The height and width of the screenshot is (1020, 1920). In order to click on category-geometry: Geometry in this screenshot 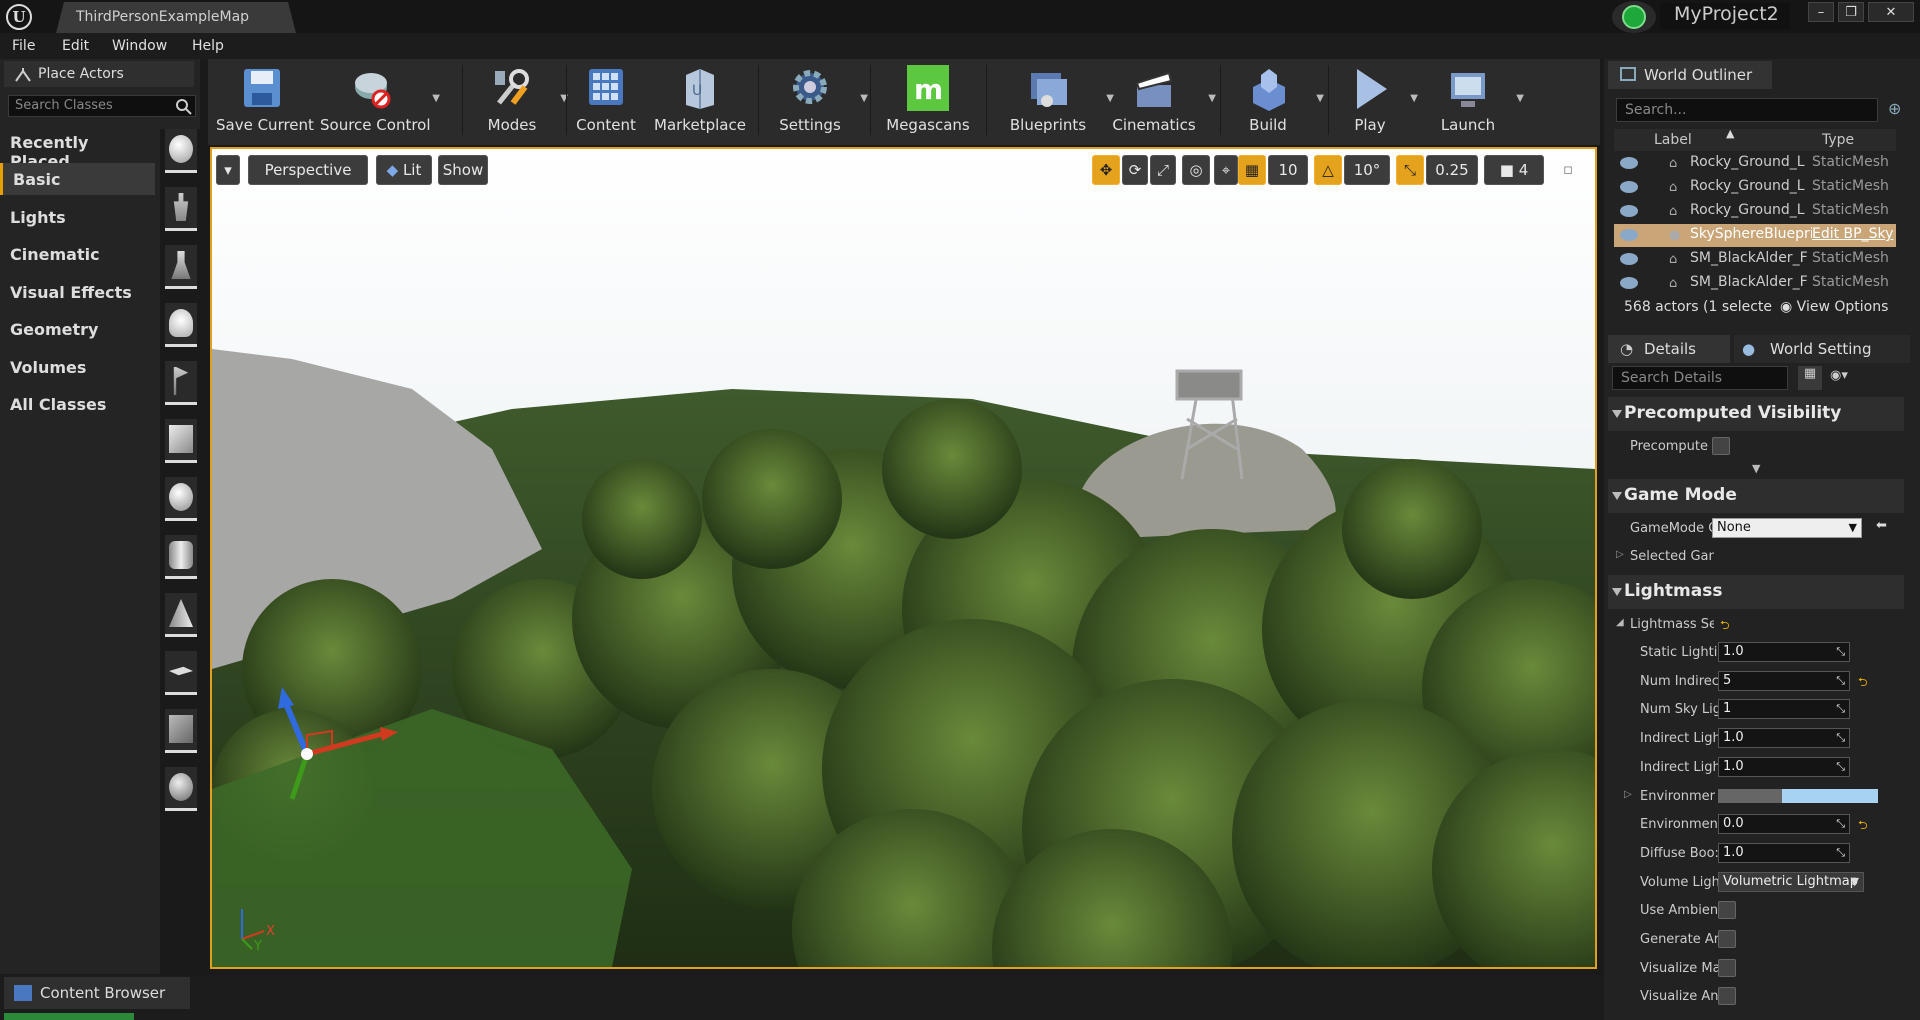, I will do `click(77, 329)`.